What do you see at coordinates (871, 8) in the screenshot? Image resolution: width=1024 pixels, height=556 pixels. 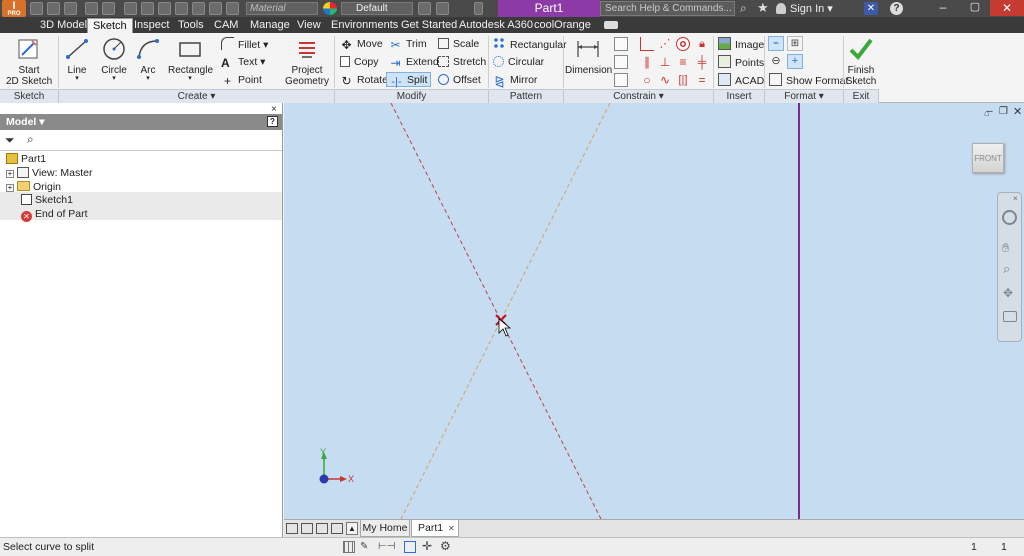 I see `exchange-apps-icon: ✕` at bounding box center [871, 8].